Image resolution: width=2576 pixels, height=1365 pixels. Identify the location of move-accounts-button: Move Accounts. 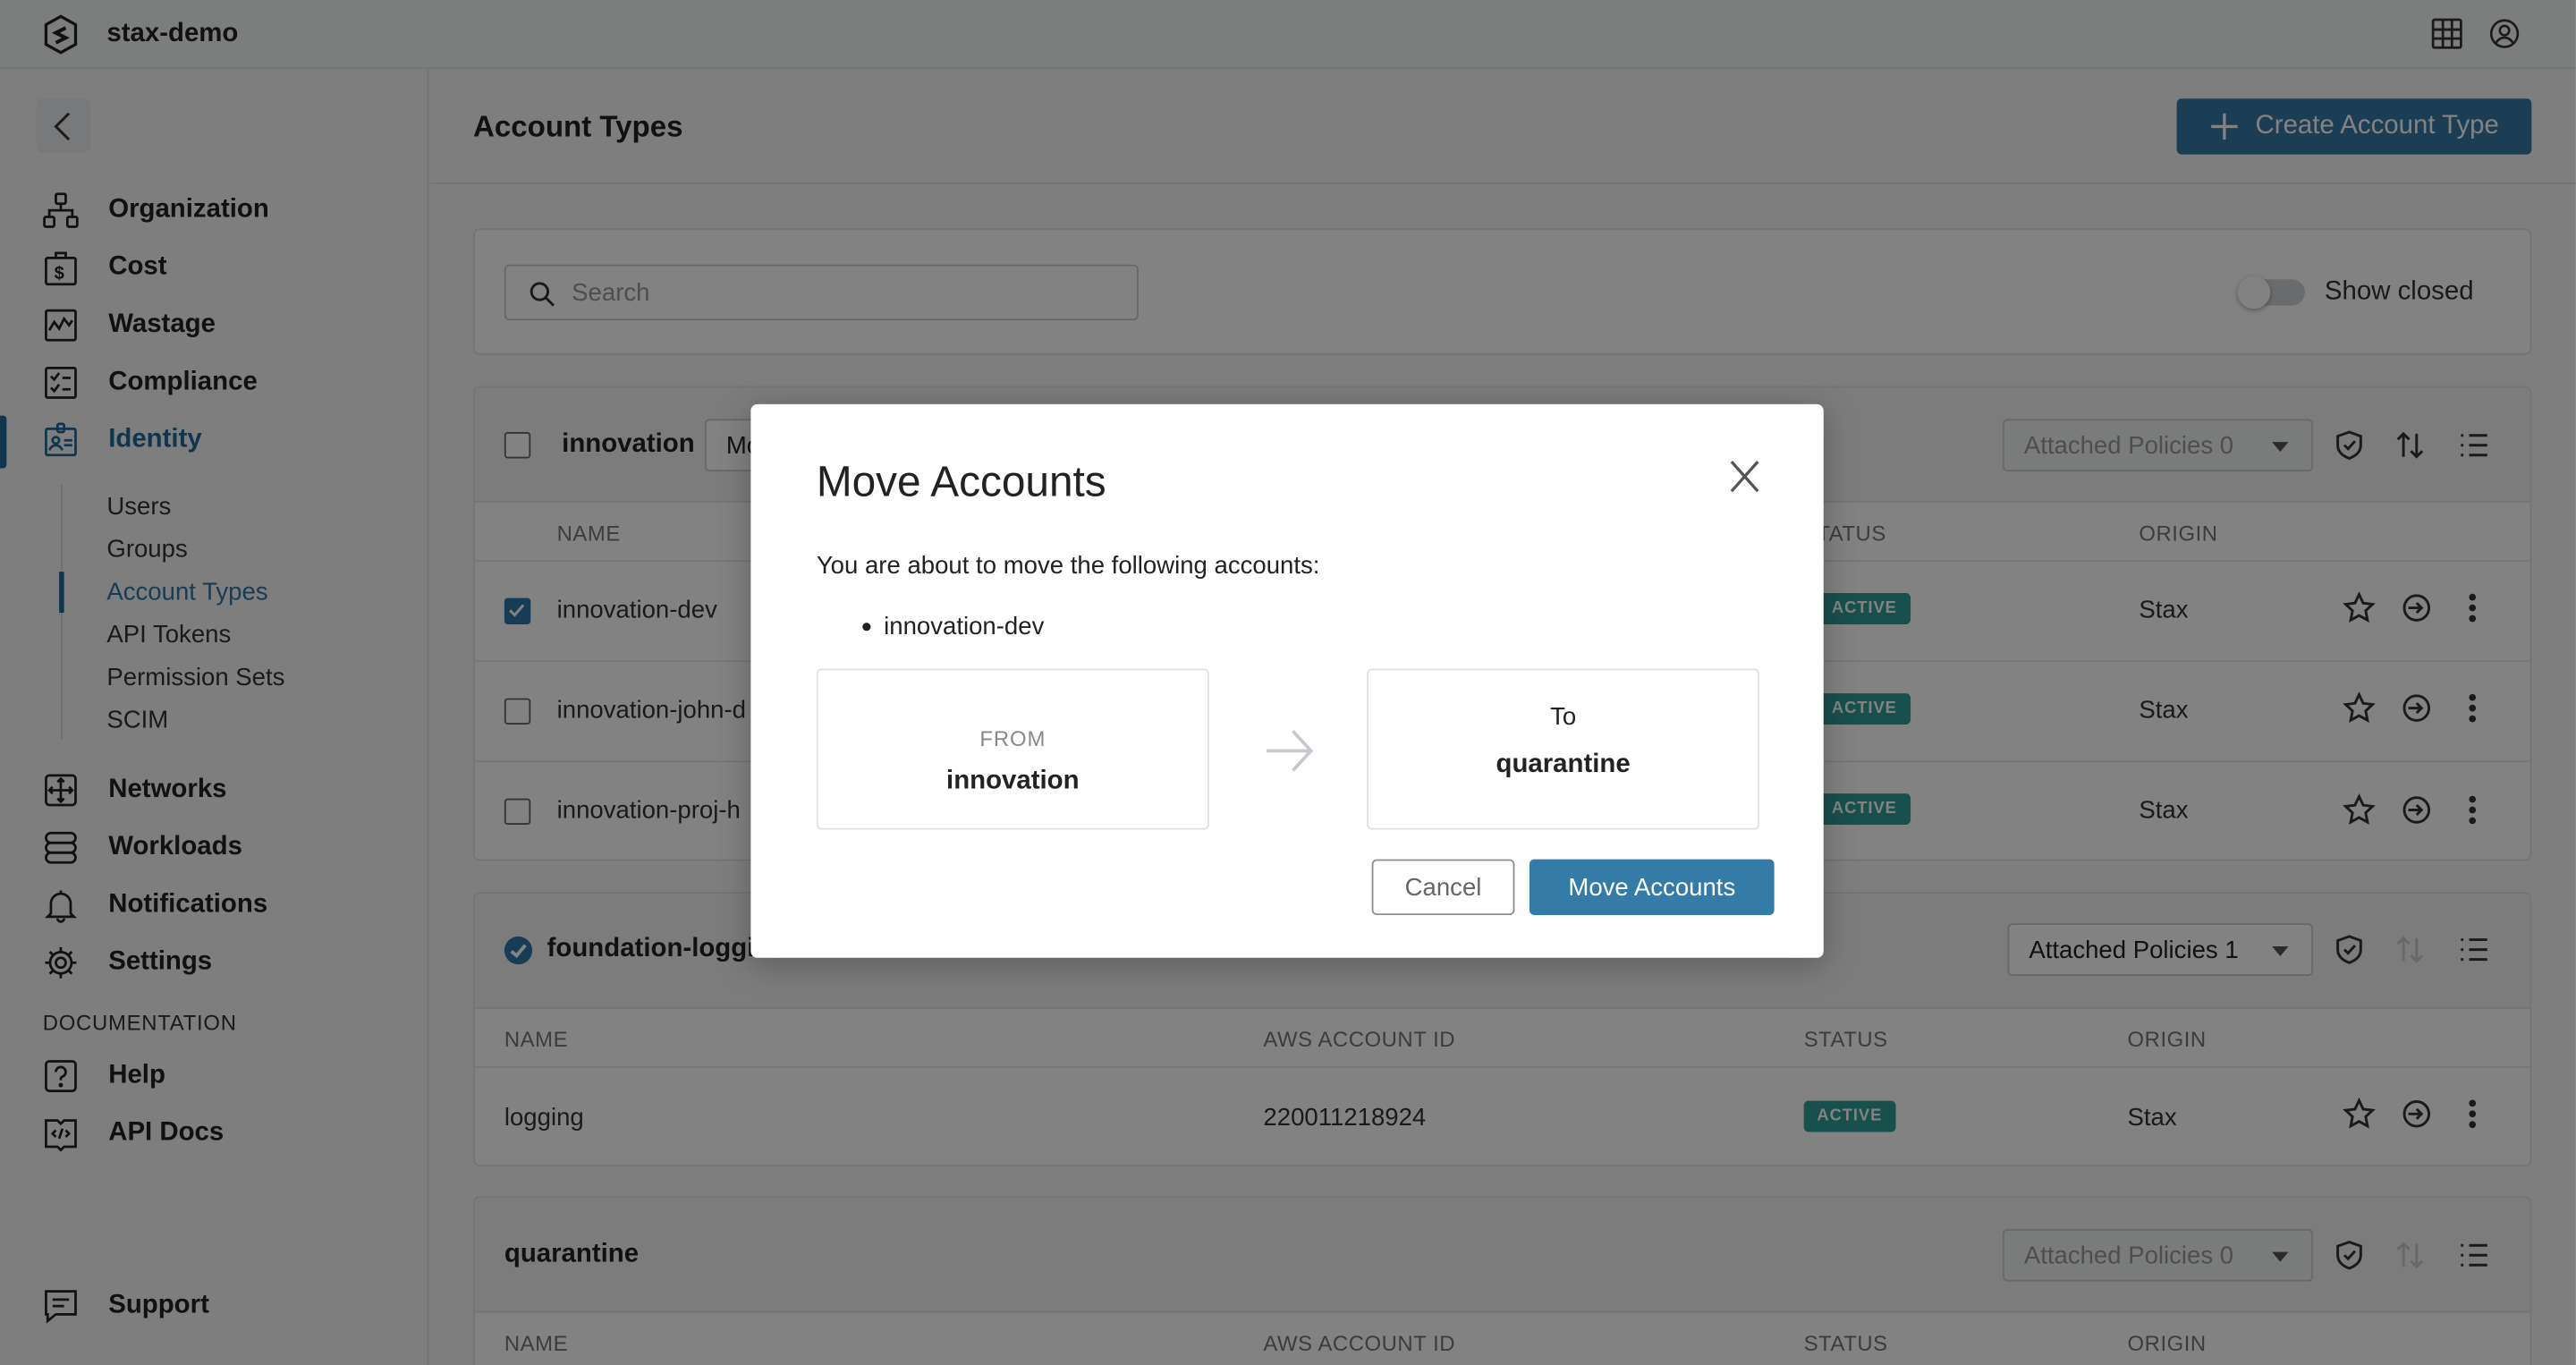
(1652, 887).